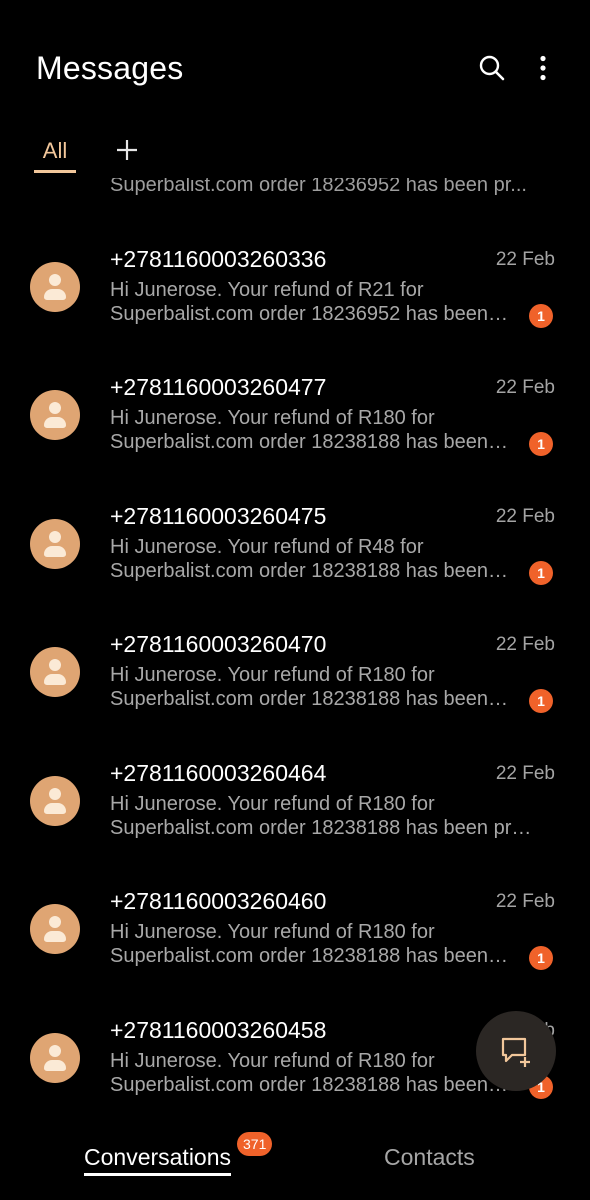 The image size is (590, 1200). I want to click on app-bar: Messages, so click(295, 65).